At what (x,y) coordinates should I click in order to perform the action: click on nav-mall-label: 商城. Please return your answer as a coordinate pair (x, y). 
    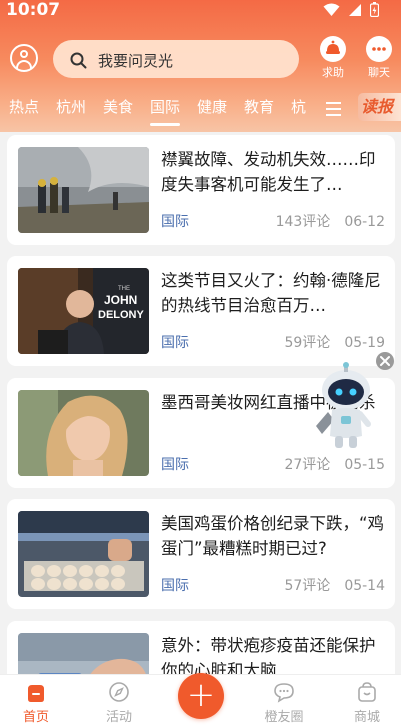
    Looking at the image, I should click on (366, 717).